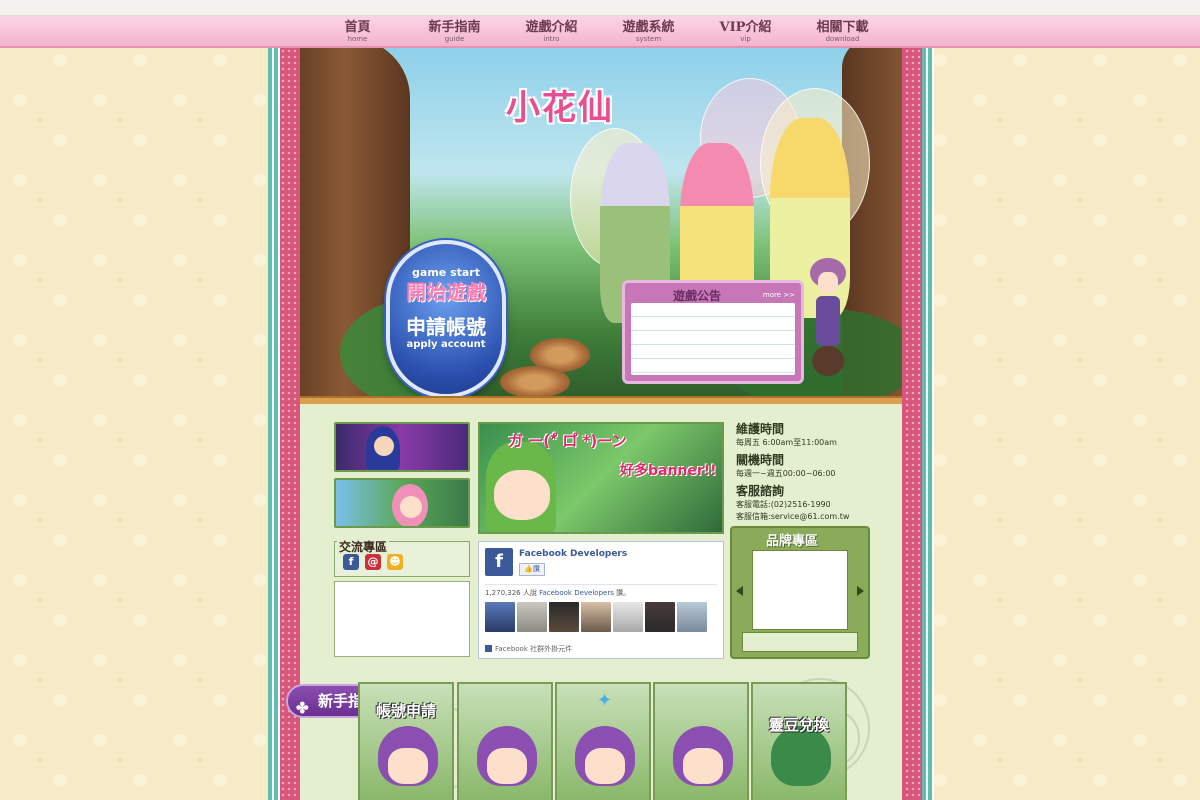 This screenshot has width=1200, height=800. What do you see at coordinates (373, 562) in the screenshot?
I see `plurk-icon: @` at bounding box center [373, 562].